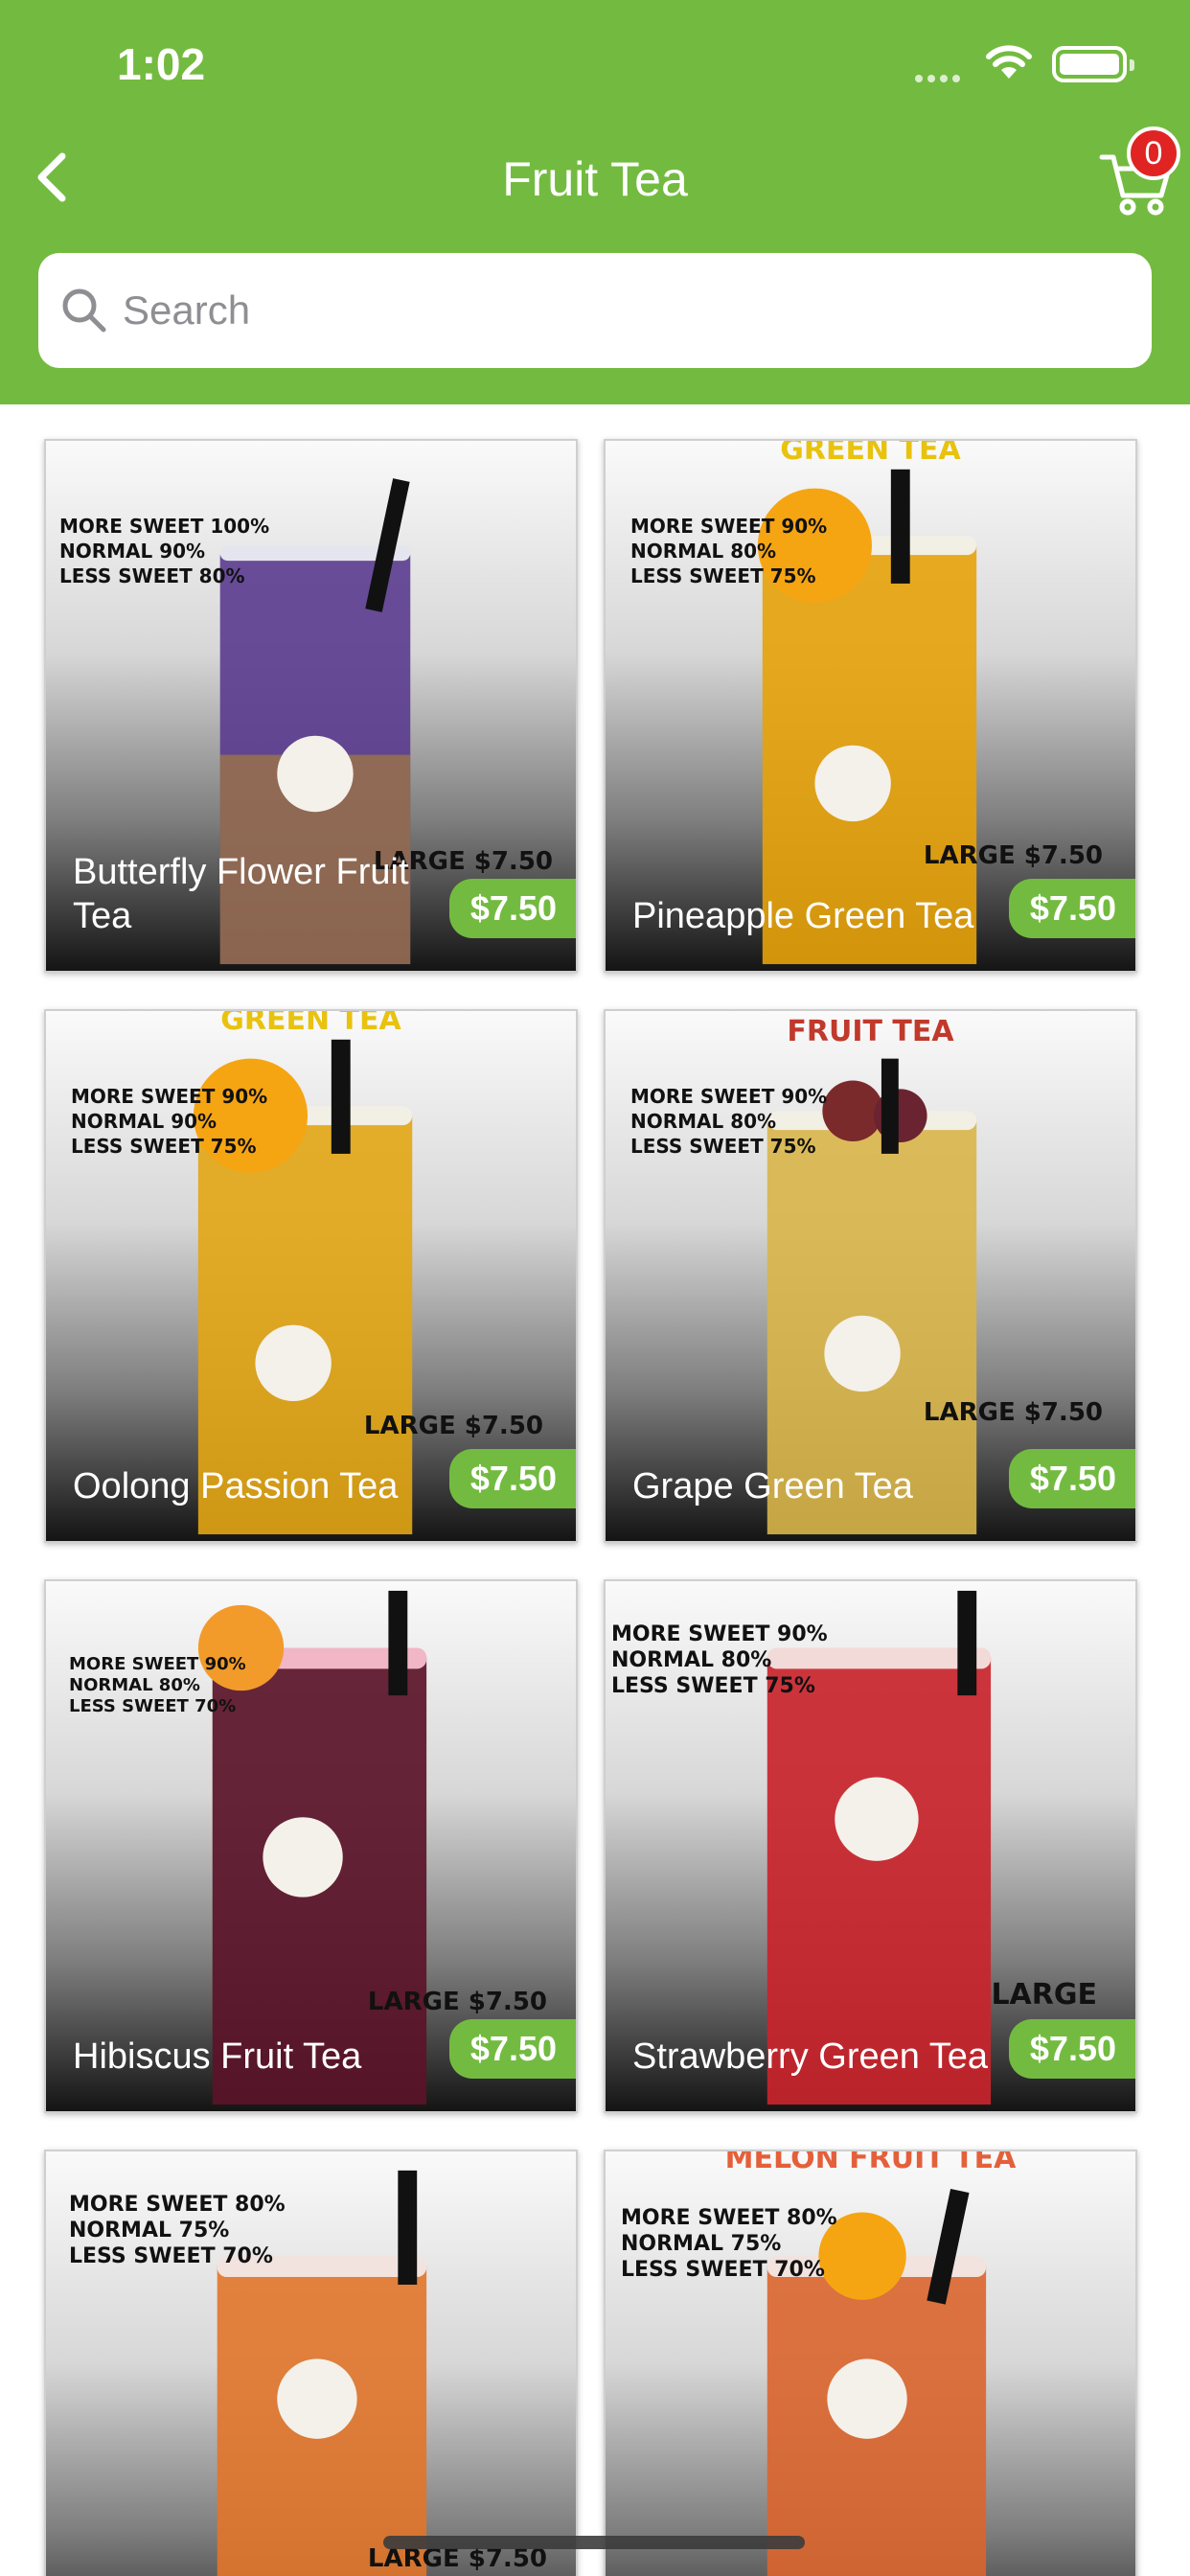 Image resolution: width=1190 pixels, height=2576 pixels. I want to click on cart-count-badge: 0, so click(1154, 153).